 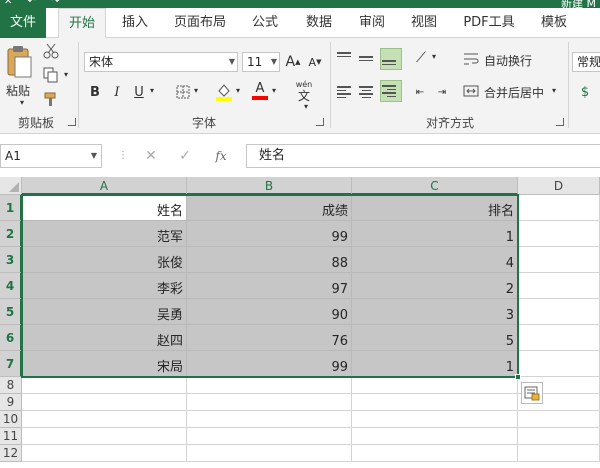 I want to click on phonetic-dropdown-icon: ▾, so click(x=306, y=106).